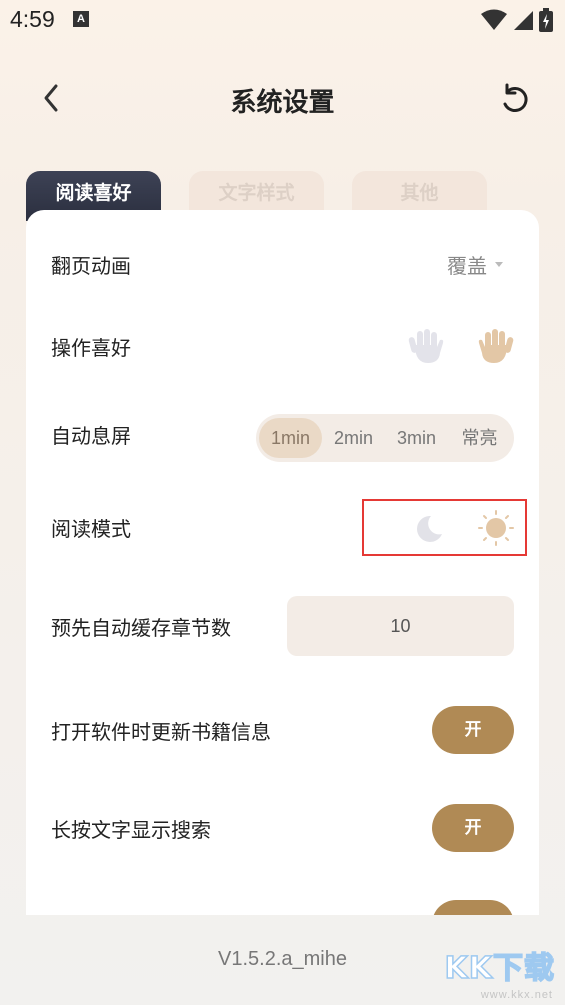 The image size is (565, 1005). I want to click on status-time: 4:59, so click(32, 19).